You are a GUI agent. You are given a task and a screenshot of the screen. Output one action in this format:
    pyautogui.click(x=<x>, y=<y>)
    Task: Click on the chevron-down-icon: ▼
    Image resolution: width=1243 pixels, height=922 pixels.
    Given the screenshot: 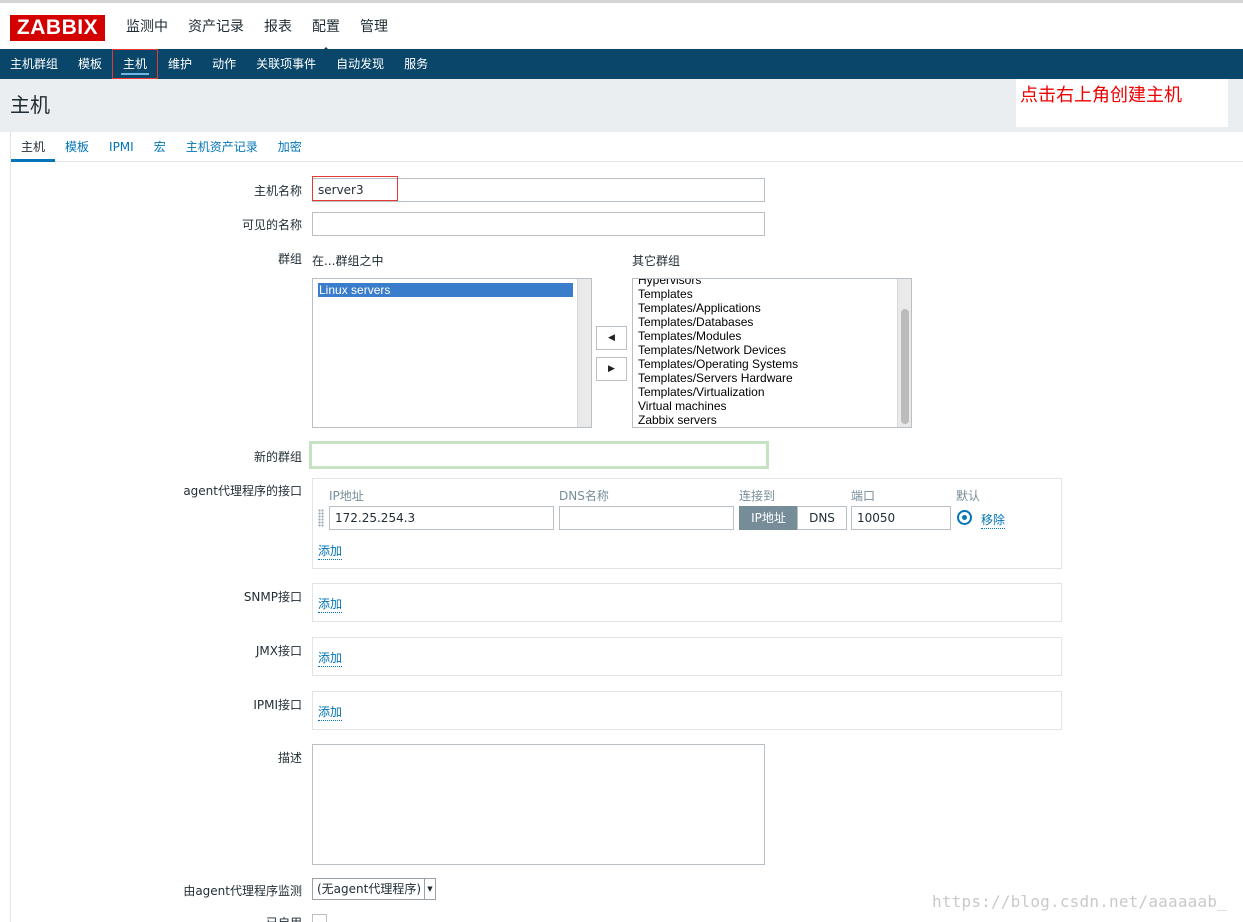 What is the action you would take?
    pyautogui.click(x=429, y=889)
    